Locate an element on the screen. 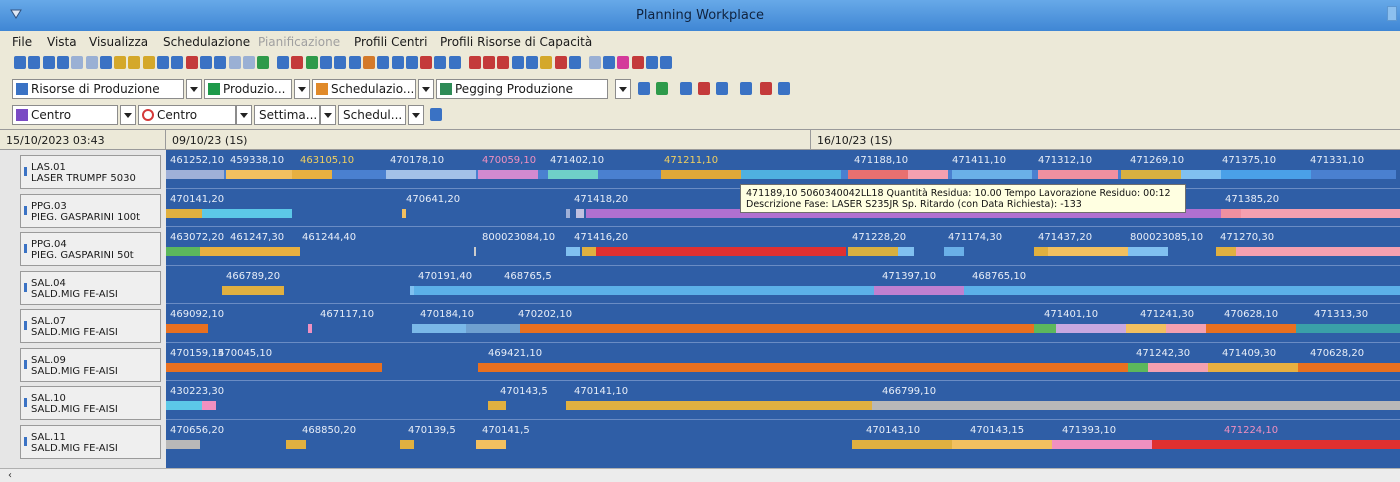 The height and width of the screenshot is (482, 1400). resource-row: SAL.07 SALD.MIG FE-AISI is located at coordinates (90, 326).